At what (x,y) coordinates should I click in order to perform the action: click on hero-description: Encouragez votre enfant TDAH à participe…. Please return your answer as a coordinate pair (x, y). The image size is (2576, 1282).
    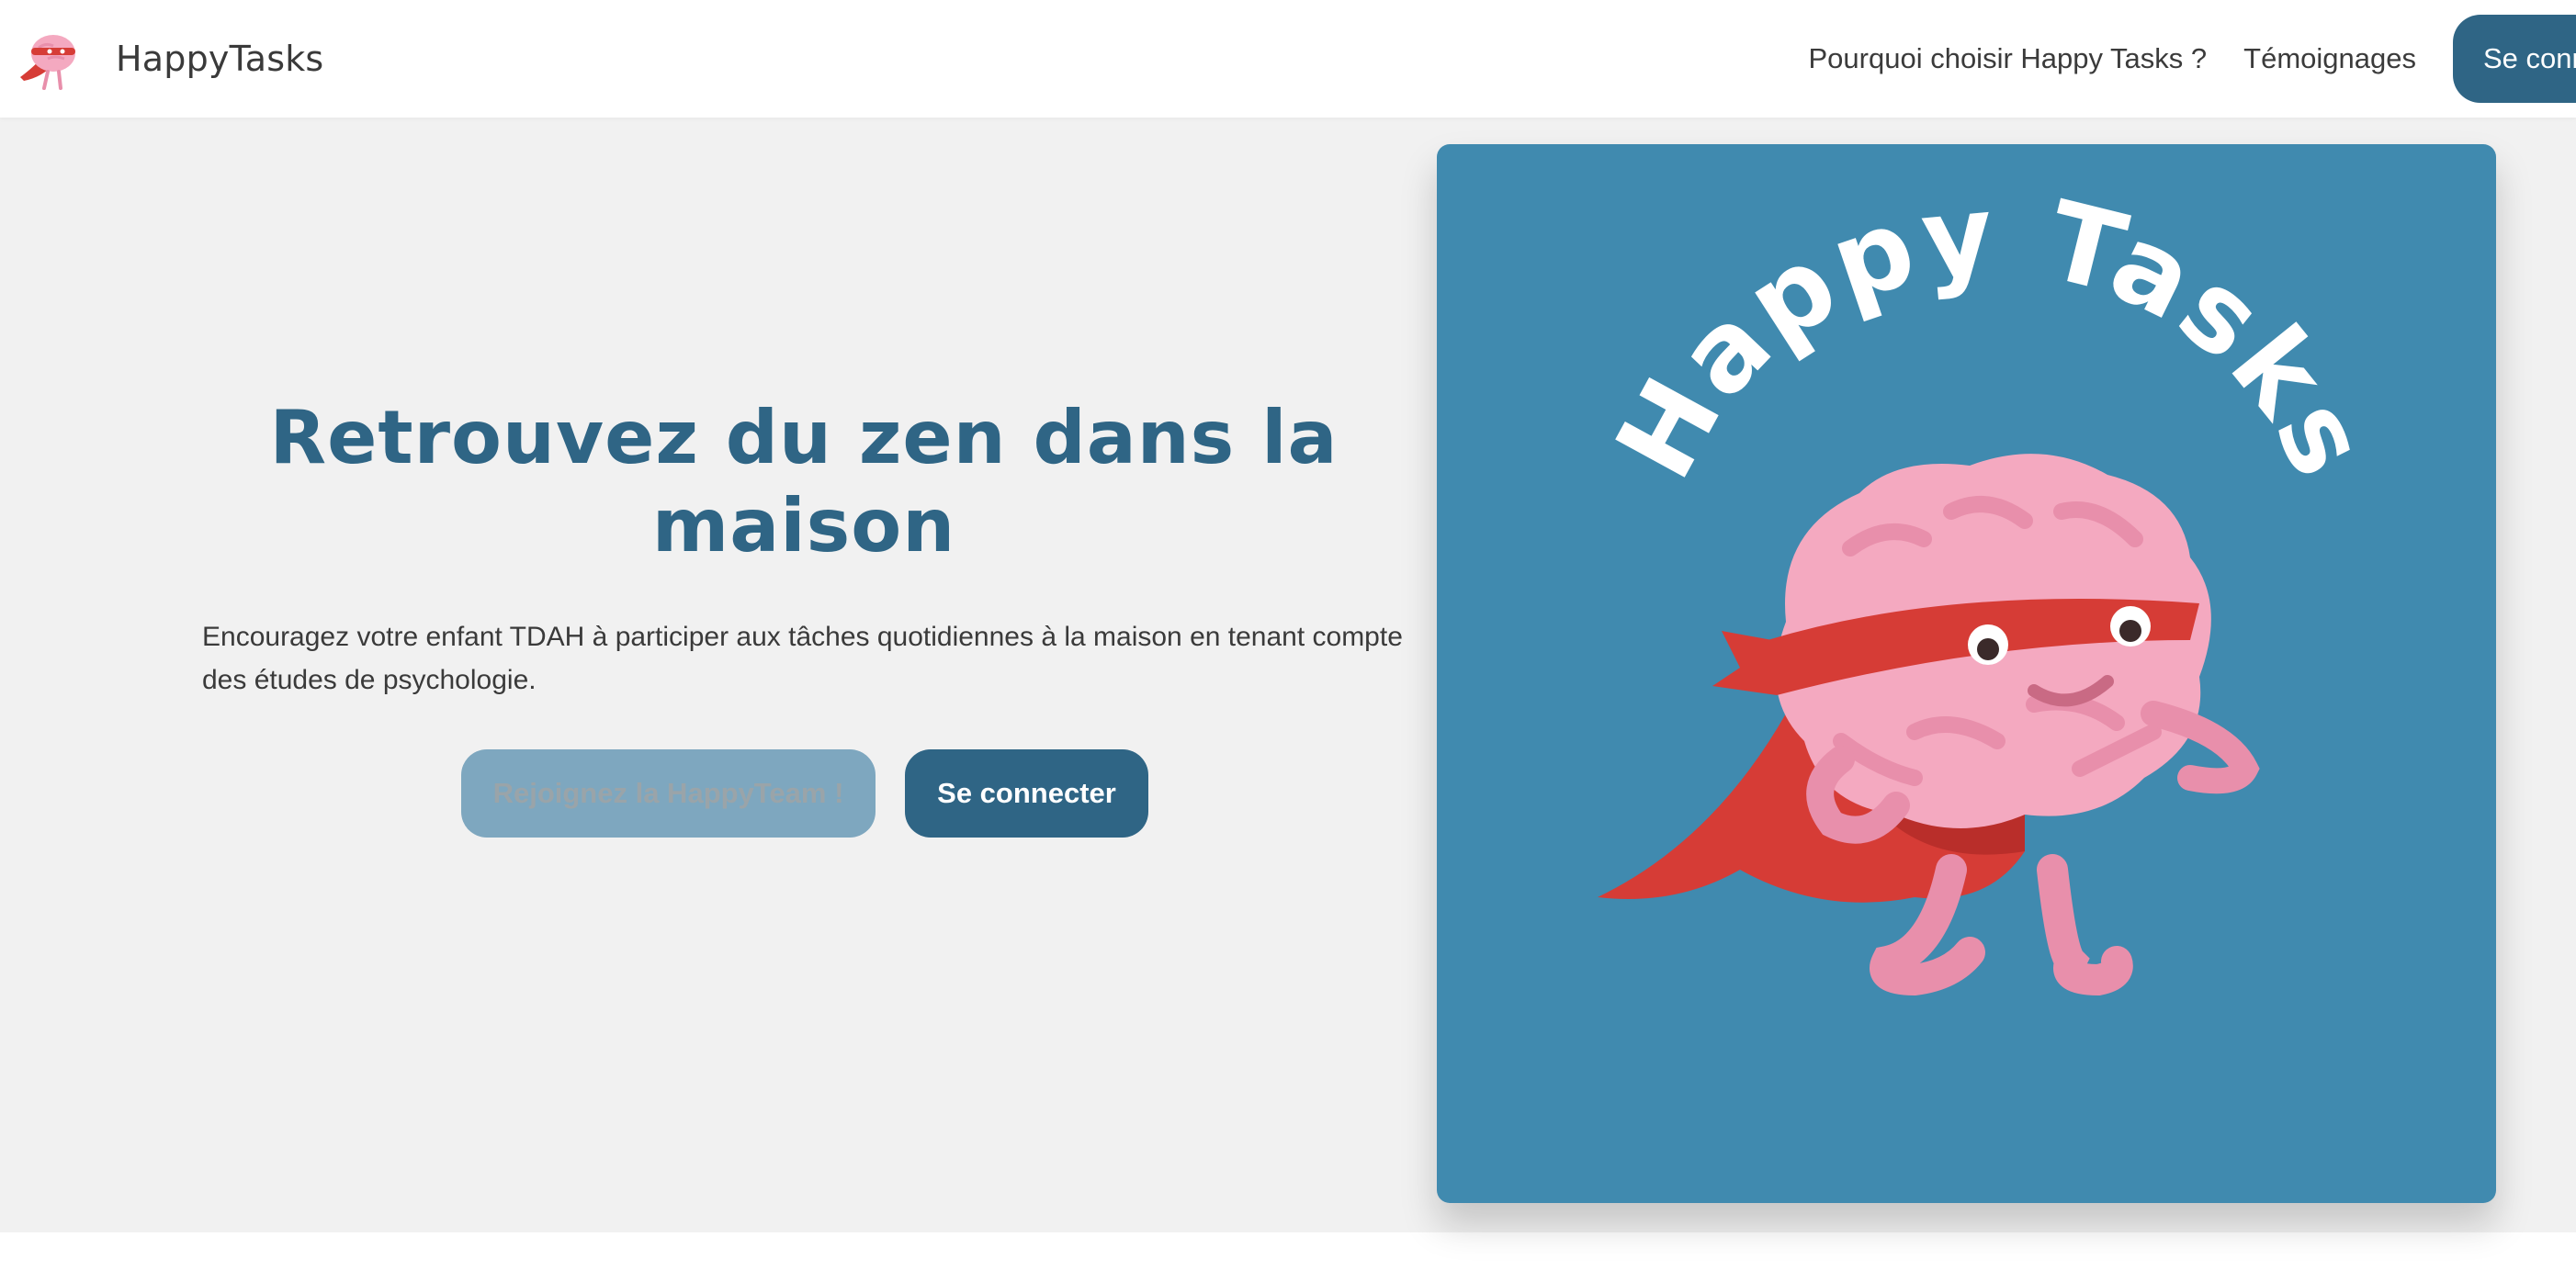
    Looking at the image, I should click on (802, 658).